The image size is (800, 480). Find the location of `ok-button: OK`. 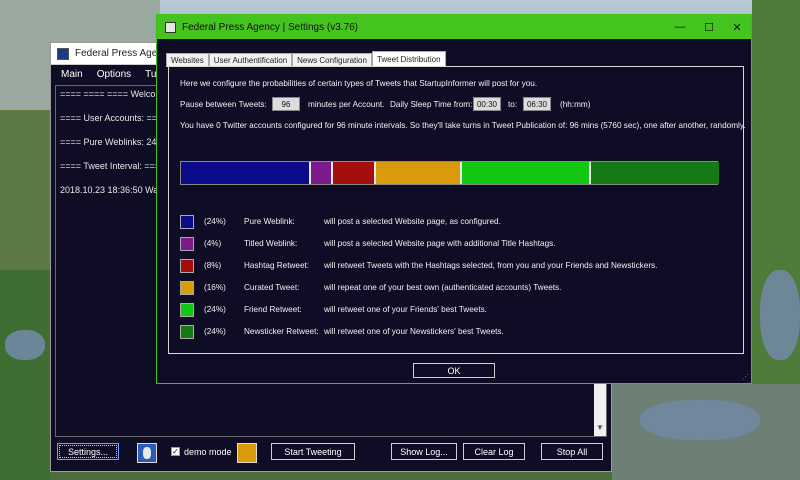

ok-button: OK is located at coordinates (454, 370).